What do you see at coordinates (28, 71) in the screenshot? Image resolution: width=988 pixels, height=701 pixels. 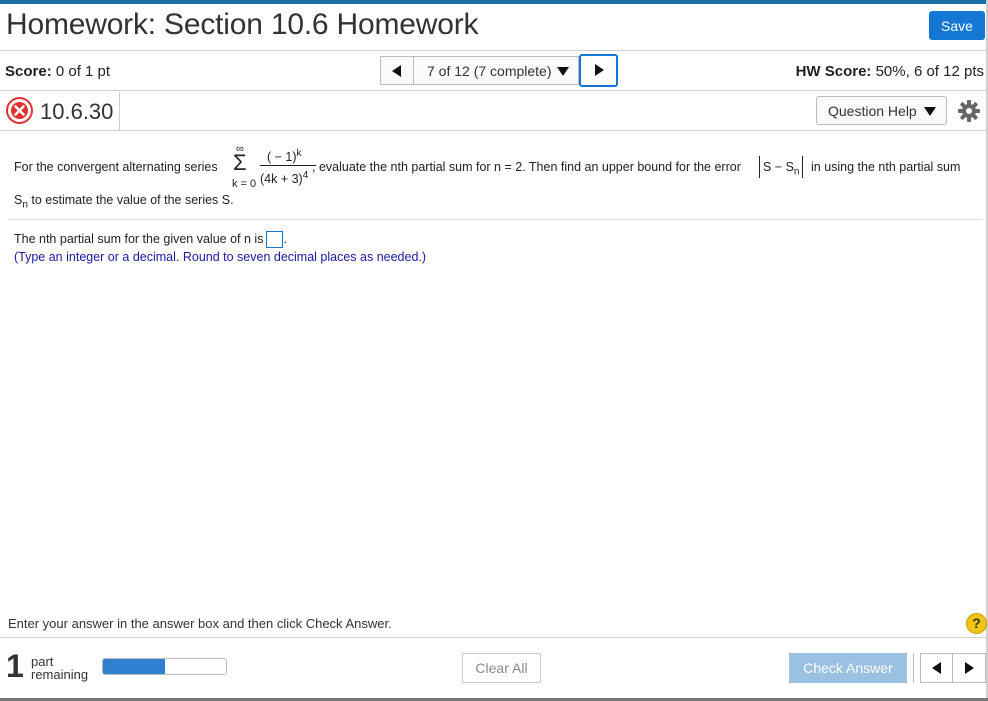 I see `score-label: Score:` at bounding box center [28, 71].